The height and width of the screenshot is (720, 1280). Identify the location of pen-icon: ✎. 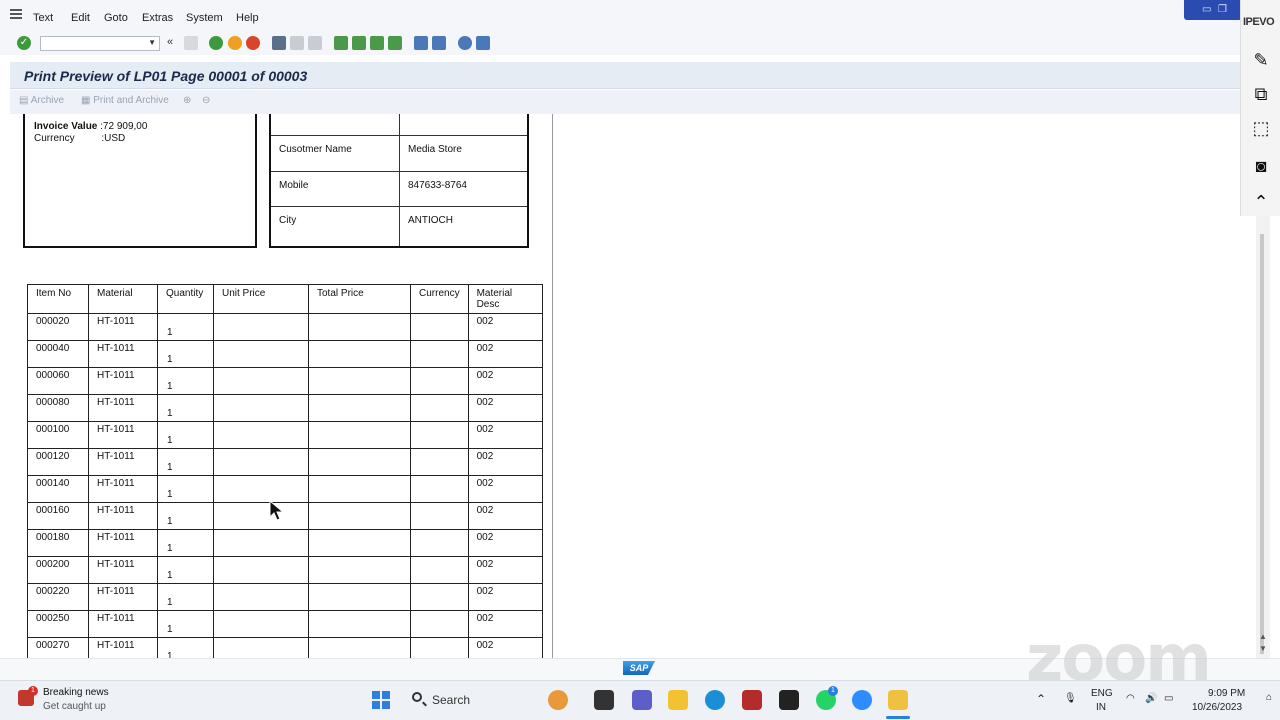
(1261, 60).